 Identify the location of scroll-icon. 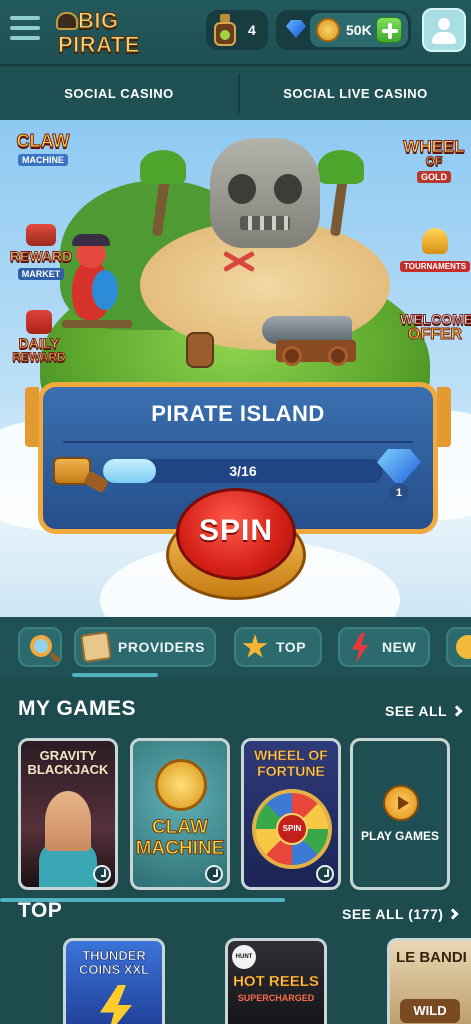
(96, 647).